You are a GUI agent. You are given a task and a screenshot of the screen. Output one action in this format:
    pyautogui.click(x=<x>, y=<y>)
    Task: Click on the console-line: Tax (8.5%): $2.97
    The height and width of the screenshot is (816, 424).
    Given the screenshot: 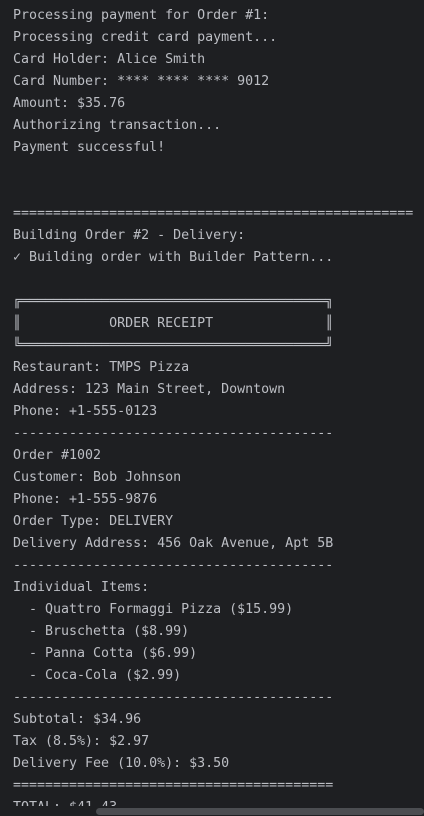 What is the action you would take?
    pyautogui.click(x=81, y=741)
    